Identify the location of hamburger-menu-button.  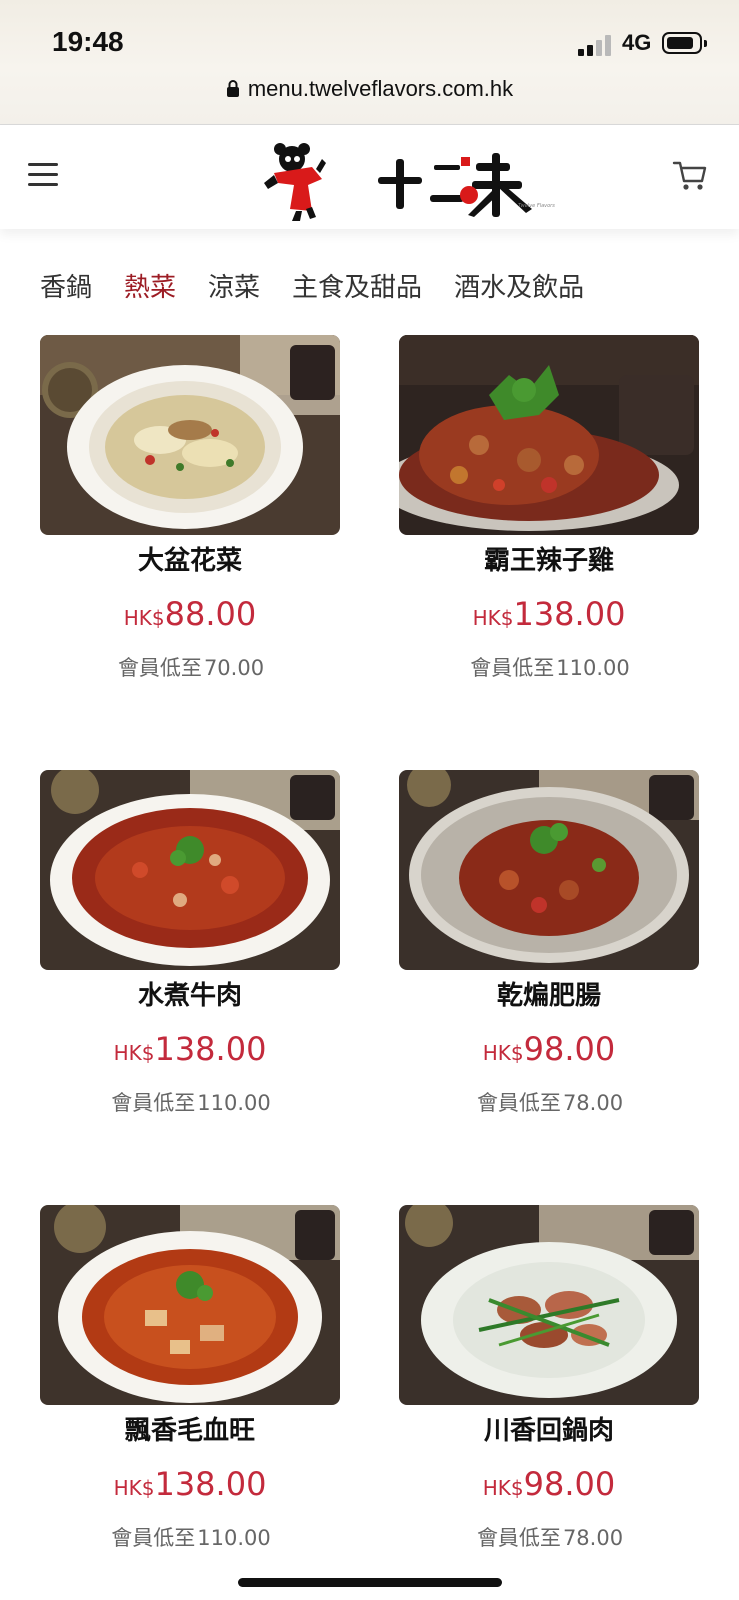
(44, 175).